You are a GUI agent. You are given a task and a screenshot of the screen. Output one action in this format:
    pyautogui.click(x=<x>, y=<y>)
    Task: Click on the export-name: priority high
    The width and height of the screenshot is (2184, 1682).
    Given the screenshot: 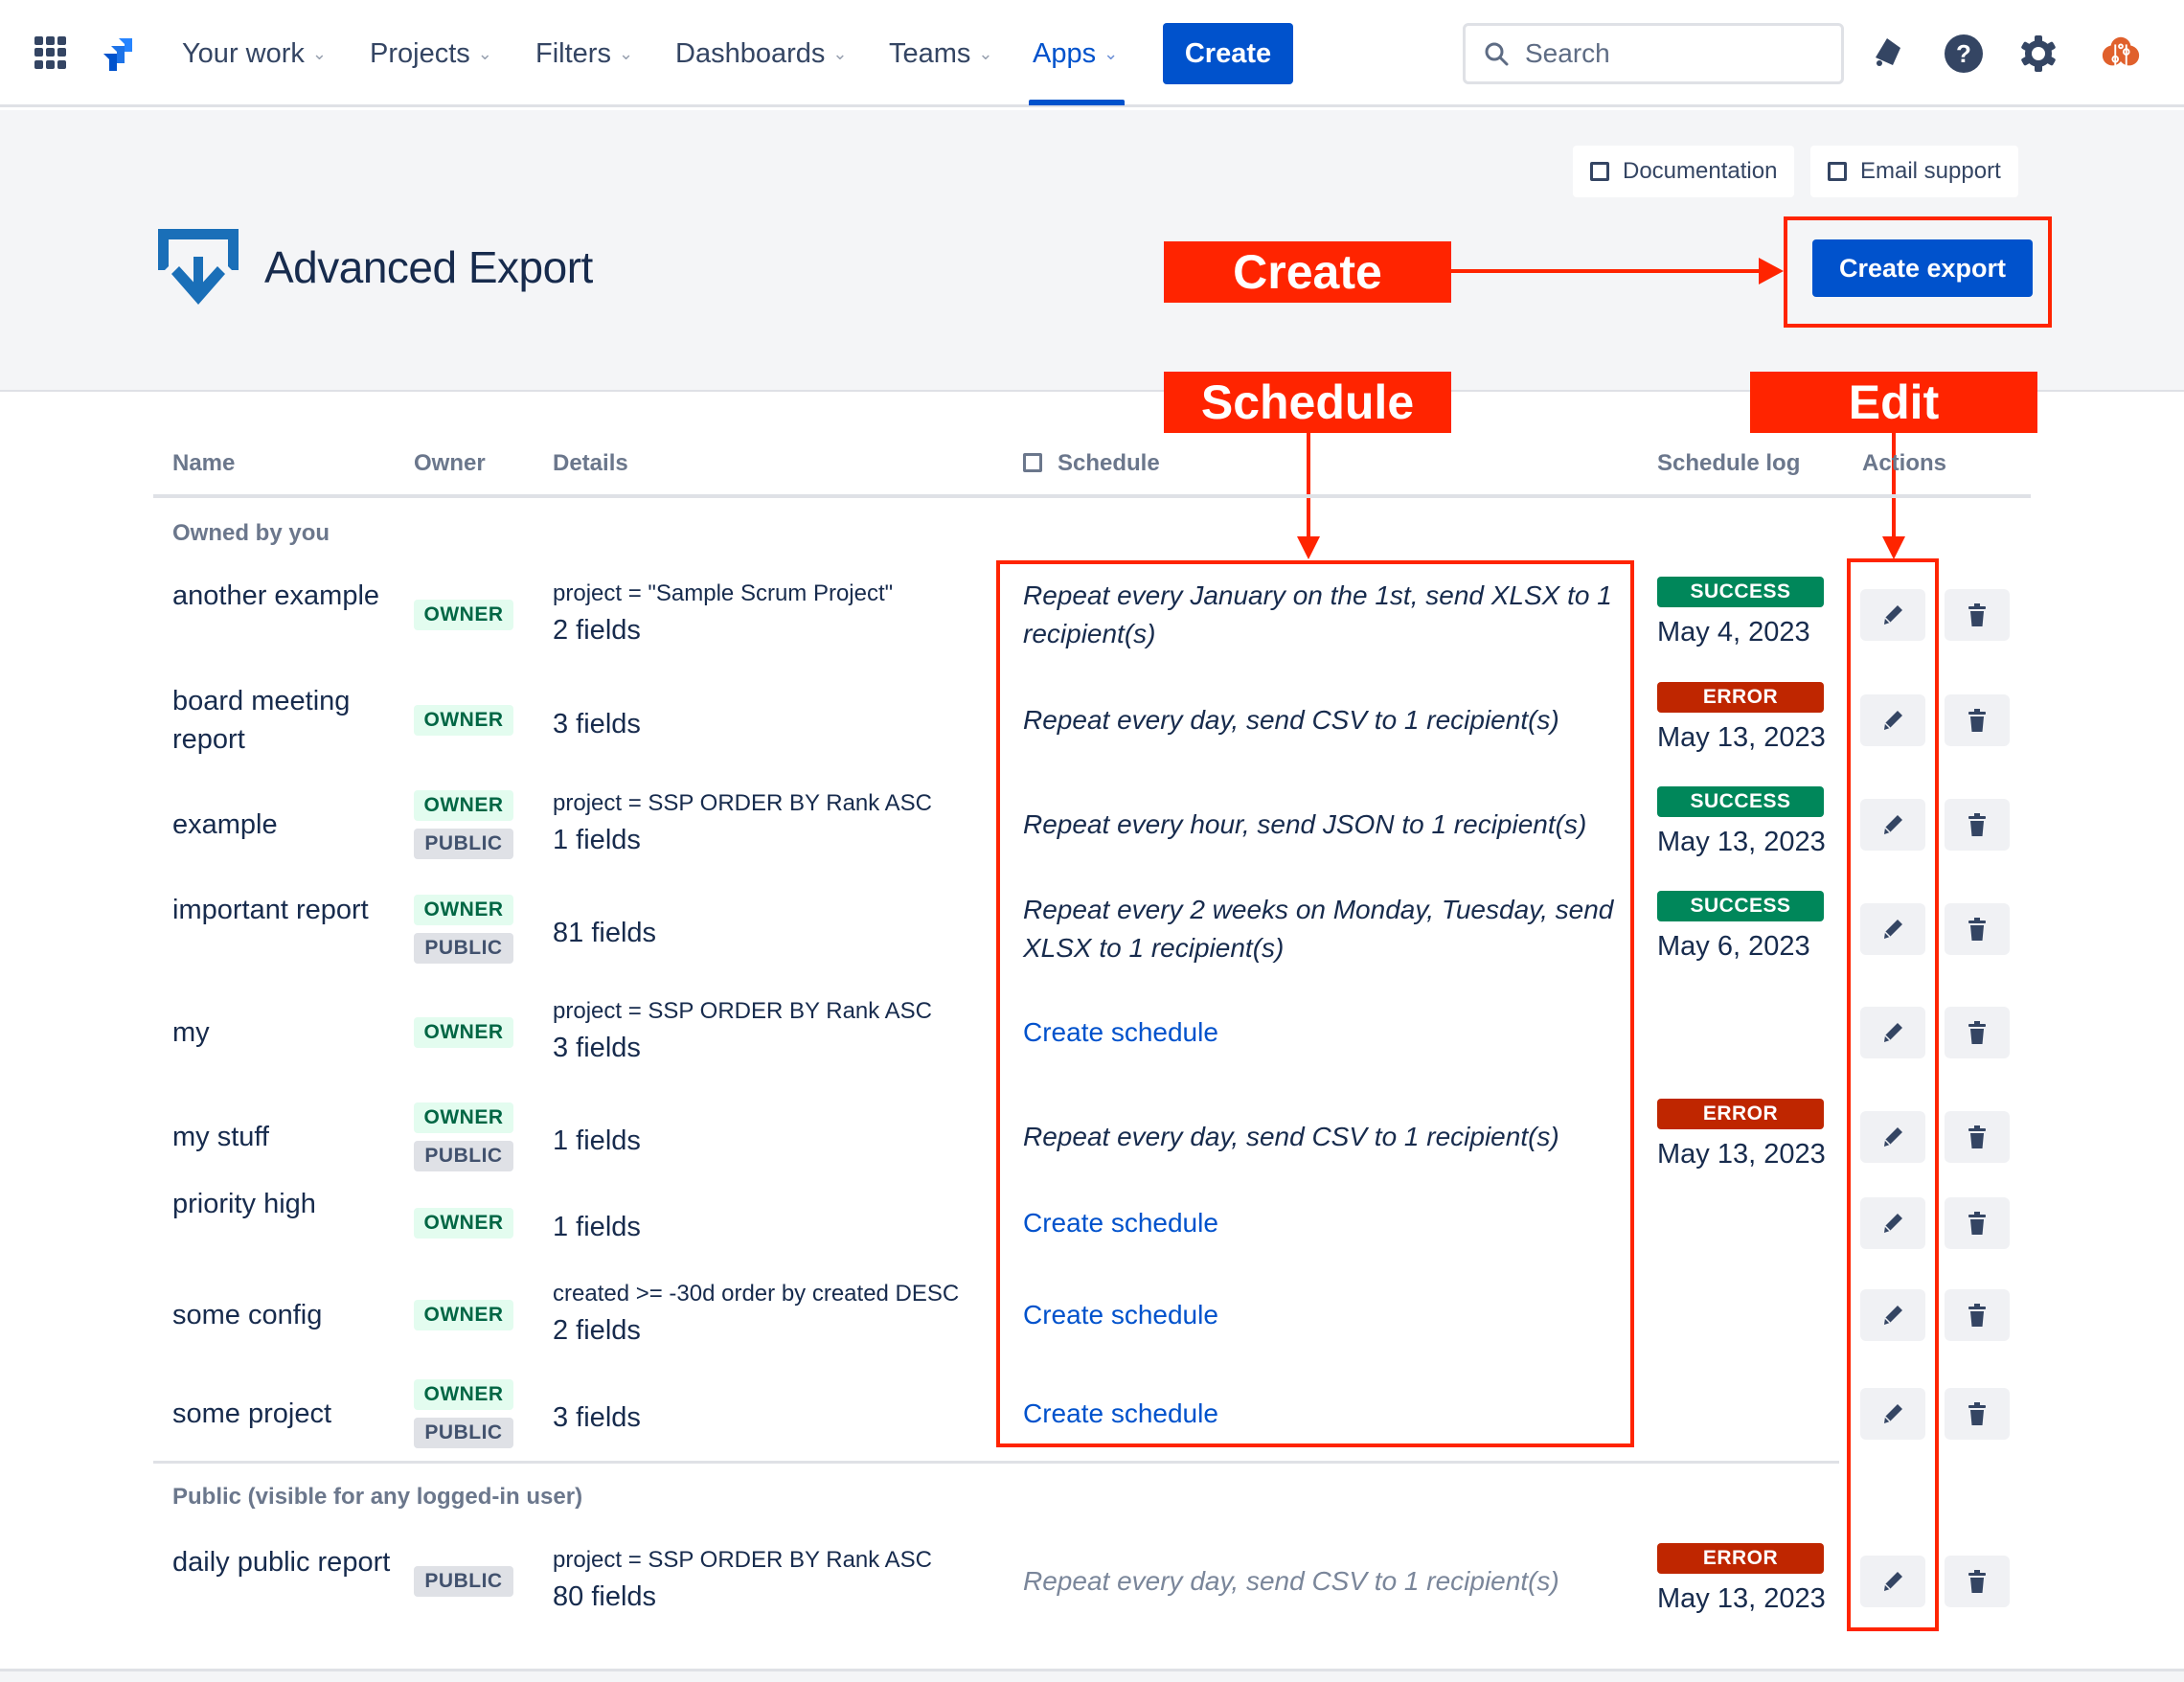 What is the action you would take?
    pyautogui.click(x=282, y=1204)
    